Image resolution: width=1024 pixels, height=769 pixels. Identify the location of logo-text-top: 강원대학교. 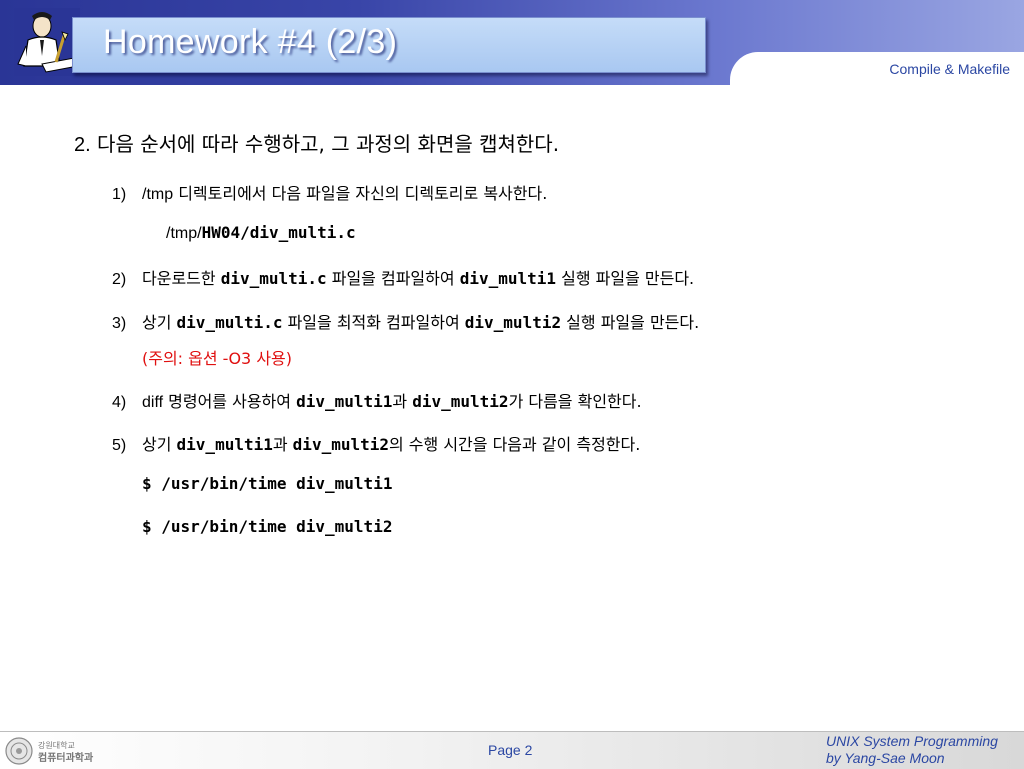
(56, 745).